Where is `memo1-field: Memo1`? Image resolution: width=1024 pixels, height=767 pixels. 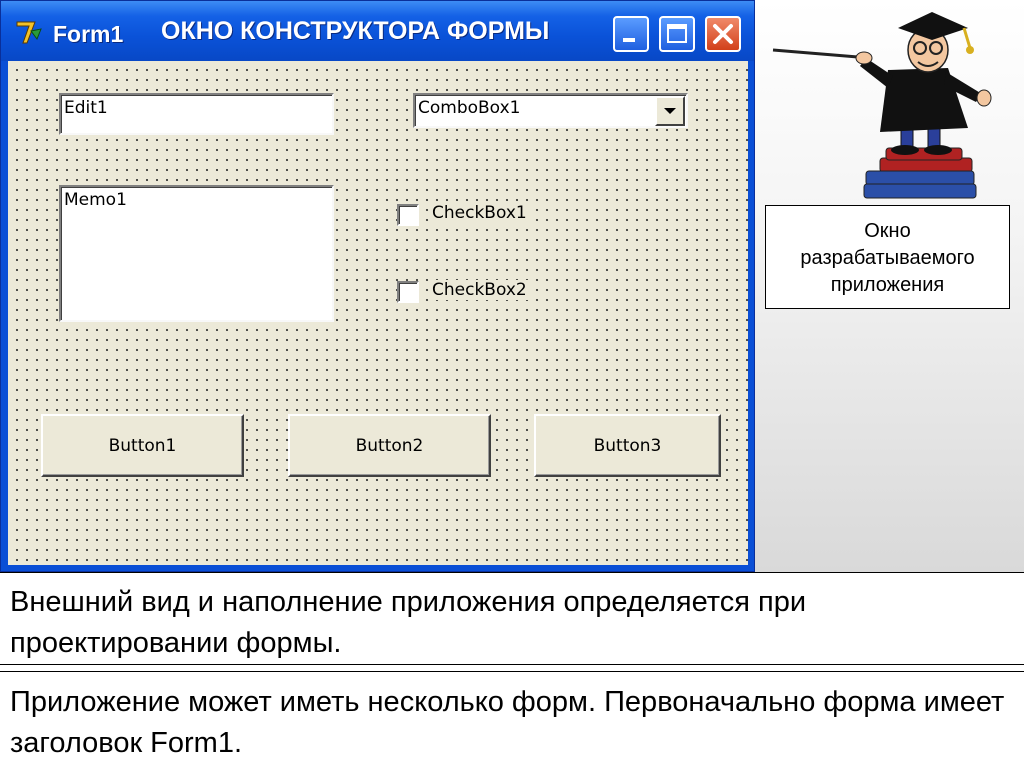
memo1-field: Memo1 is located at coordinates (196, 253).